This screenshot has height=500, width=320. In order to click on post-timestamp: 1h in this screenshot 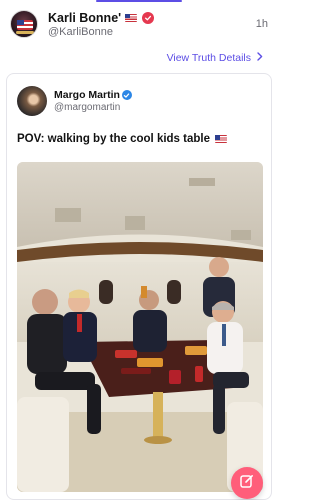, I will do `click(261, 24)`.